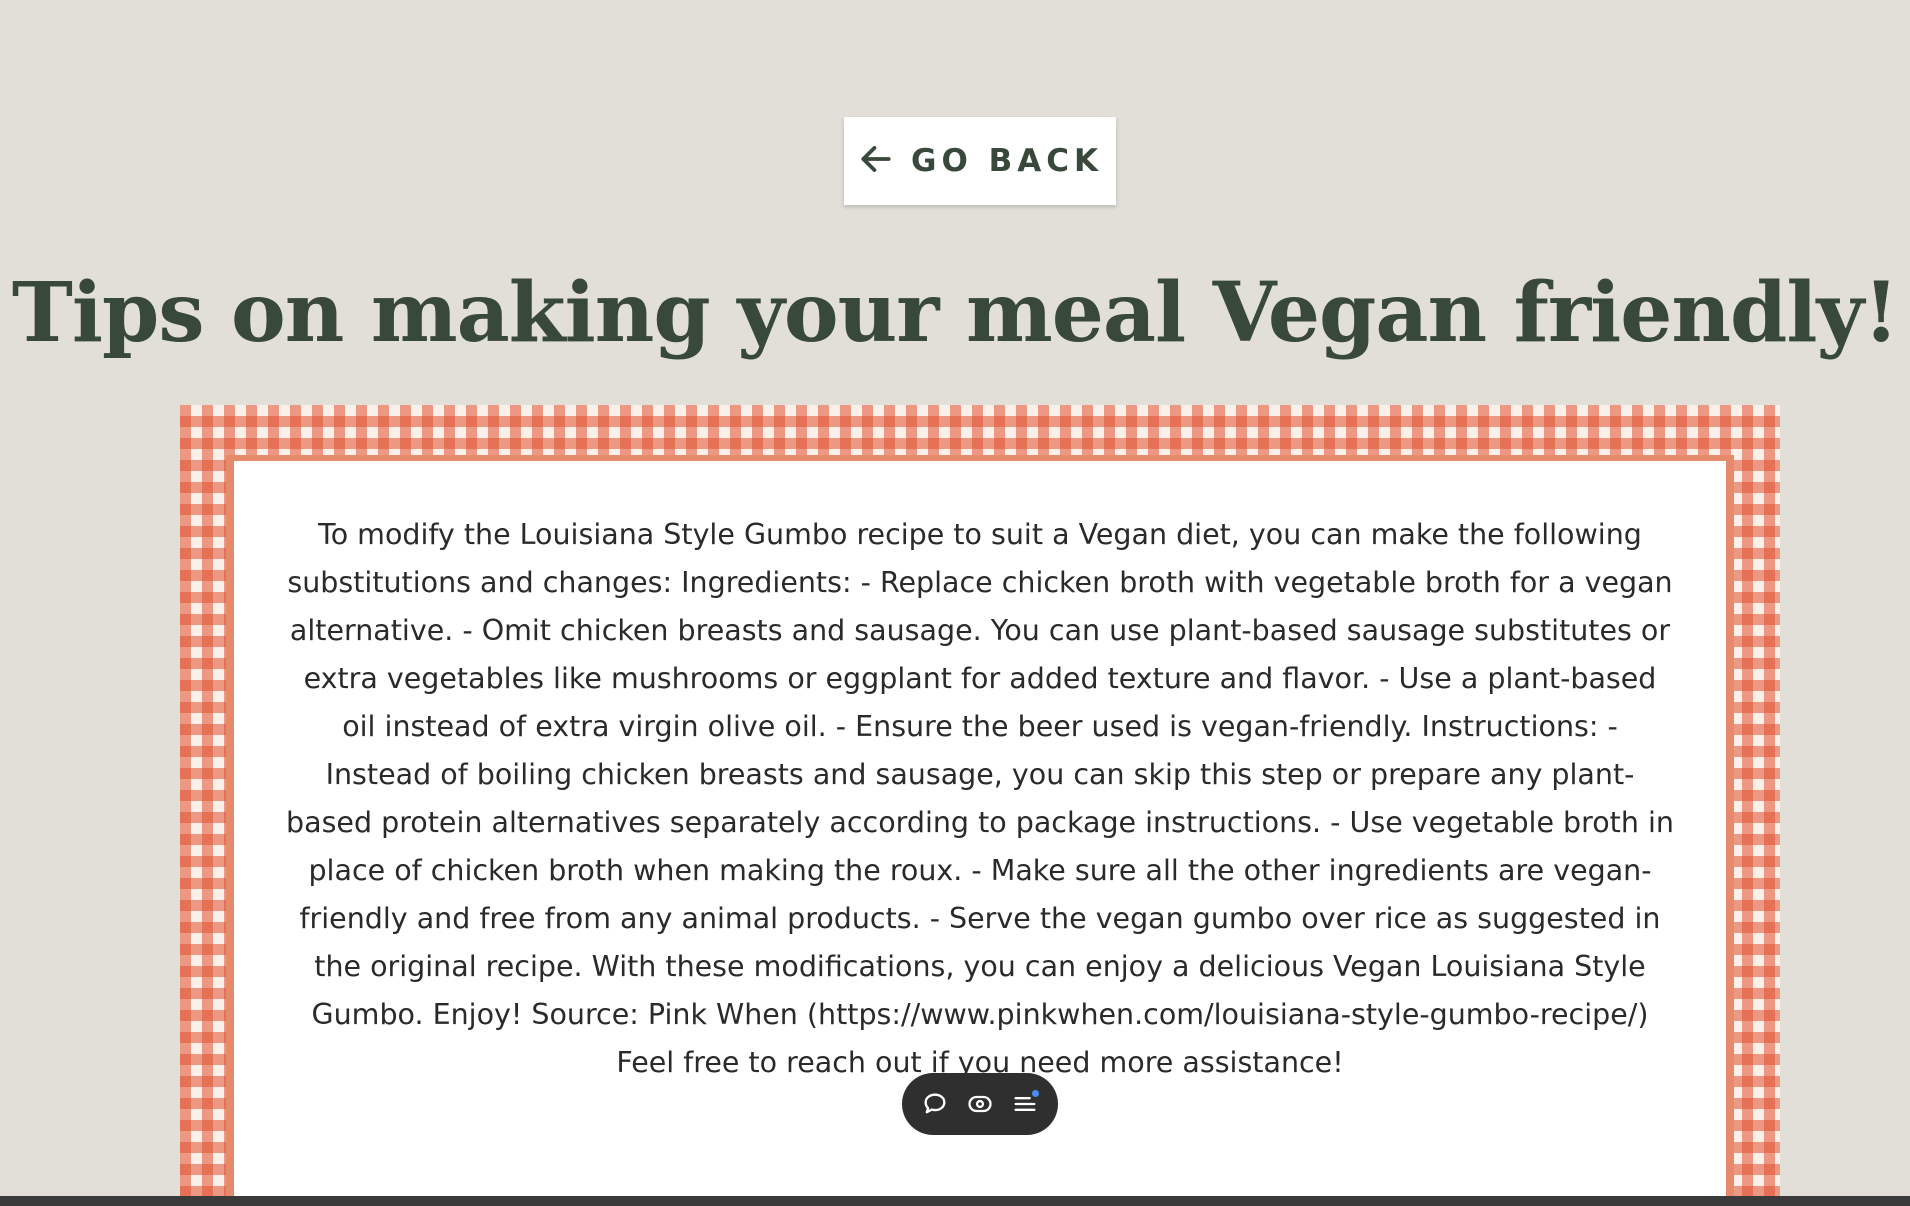 This screenshot has width=1910, height=1206. I want to click on eye-icon, so click(980, 1104).